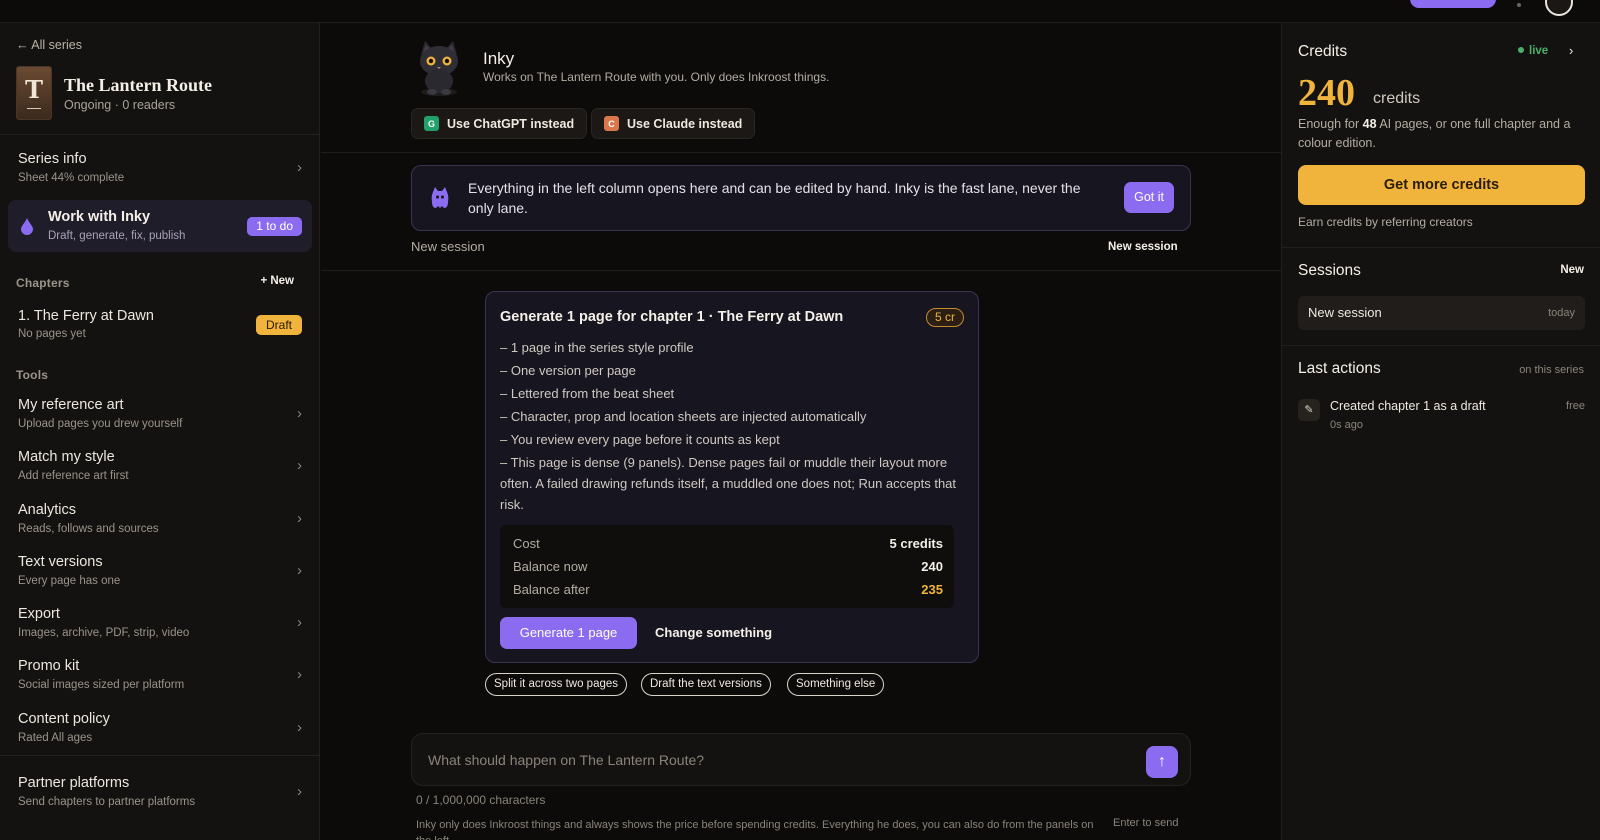  I want to click on change-something-button: Change something, so click(713, 632).